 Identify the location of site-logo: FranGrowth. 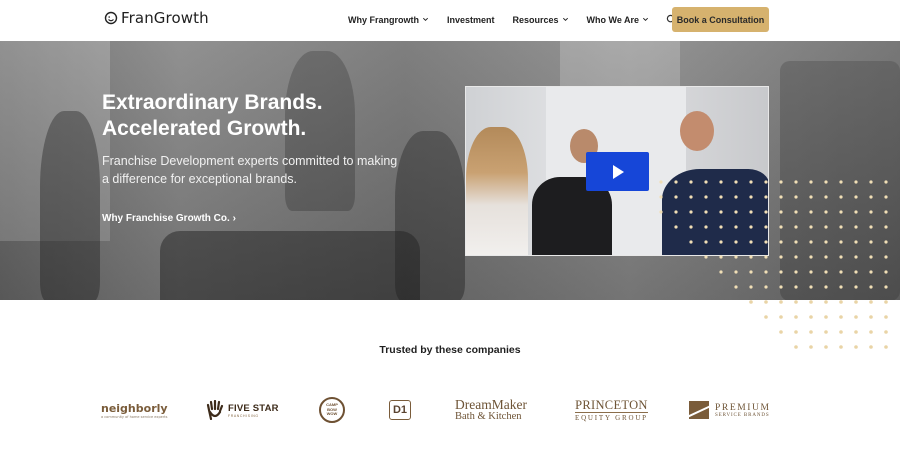
(156, 18).